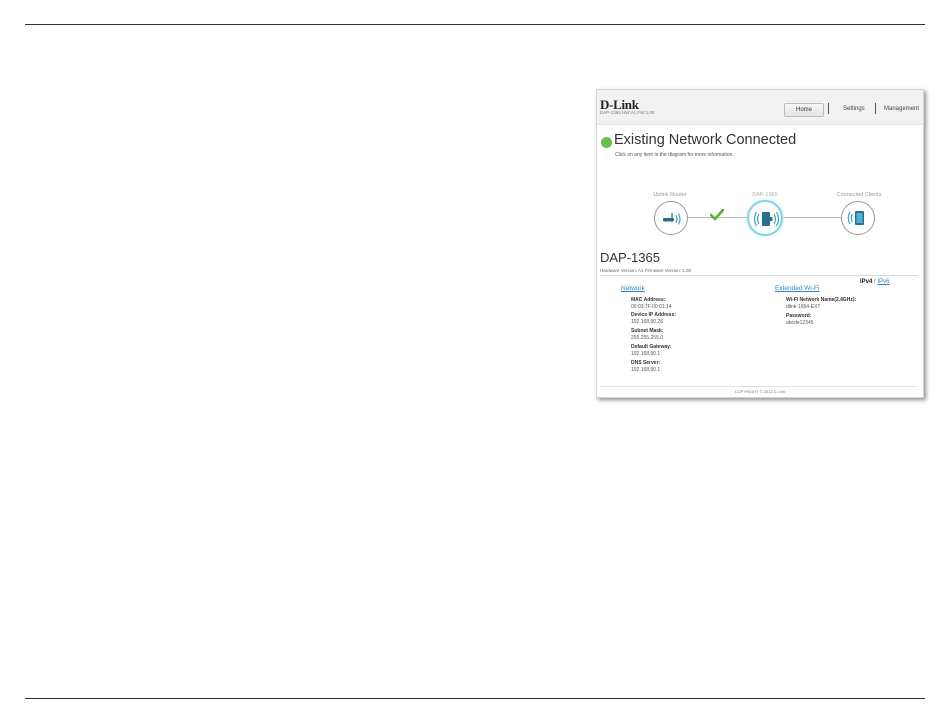 This screenshot has width=950, height=725. I want to click on ipv6-link: IPv6, so click(883, 282).